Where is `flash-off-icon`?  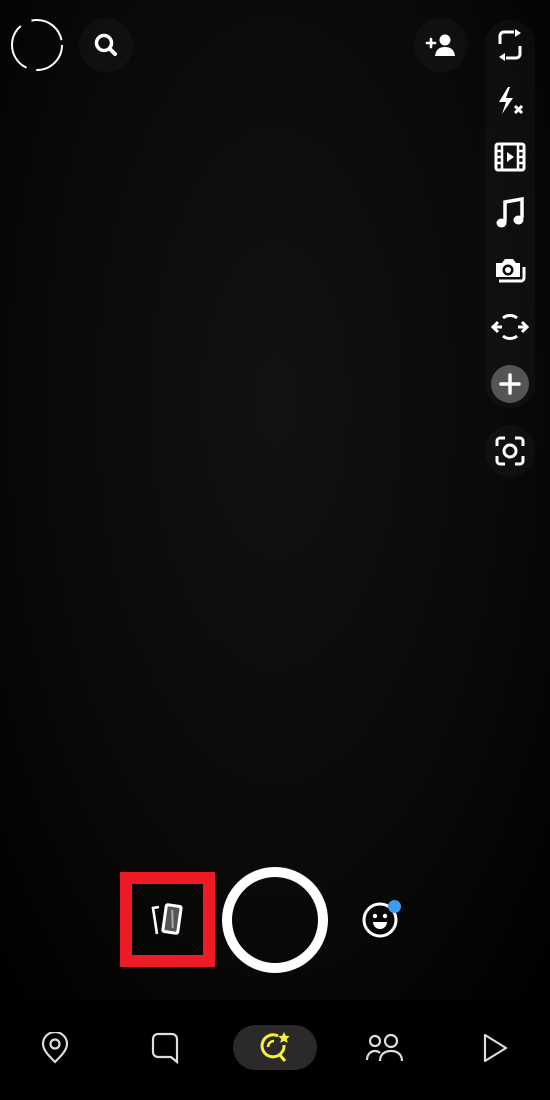
flash-off-icon is located at coordinates (511, 101).